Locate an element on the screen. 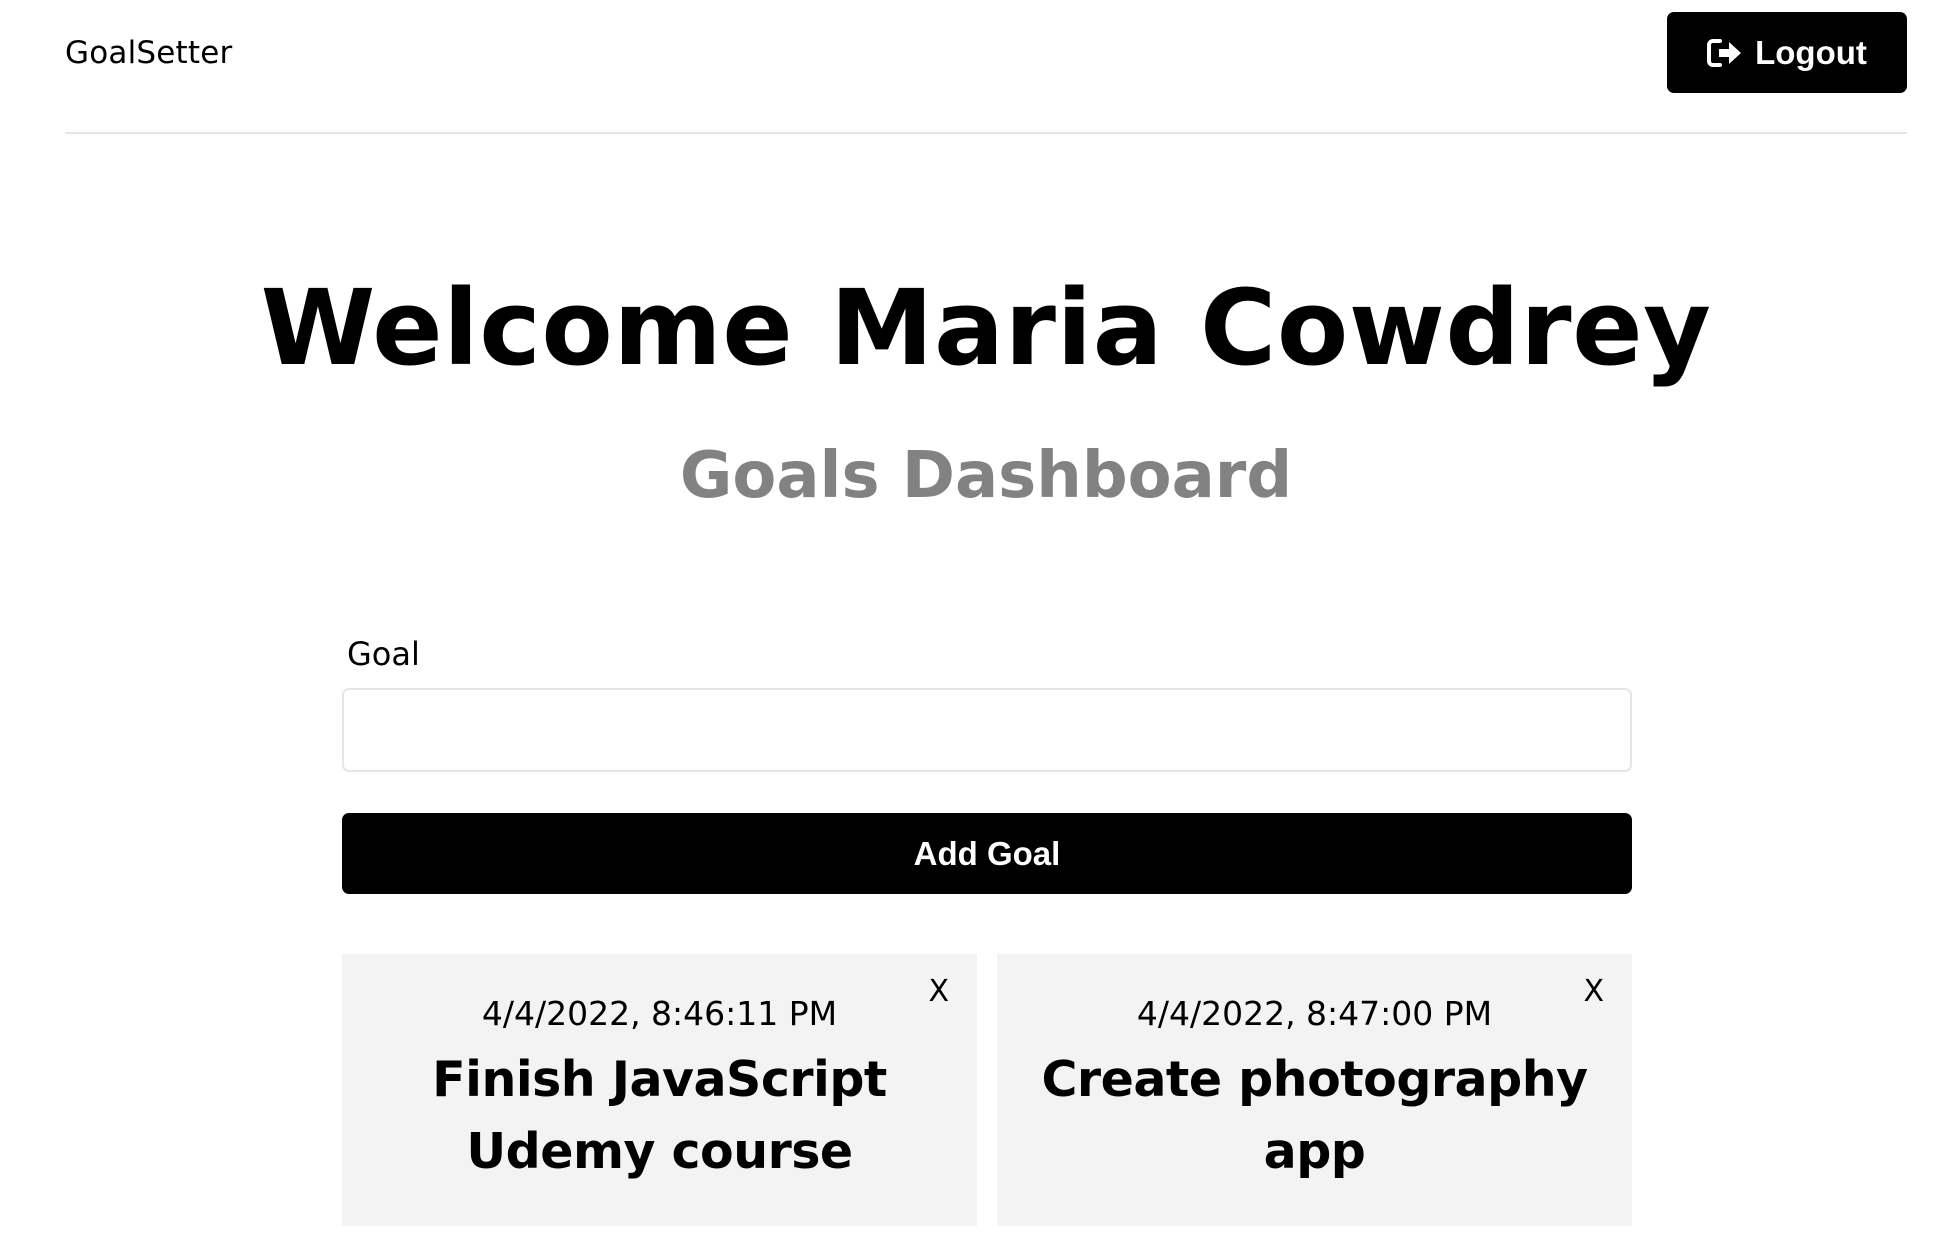  add-goal-button: Add Goal is located at coordinates (987, 853).